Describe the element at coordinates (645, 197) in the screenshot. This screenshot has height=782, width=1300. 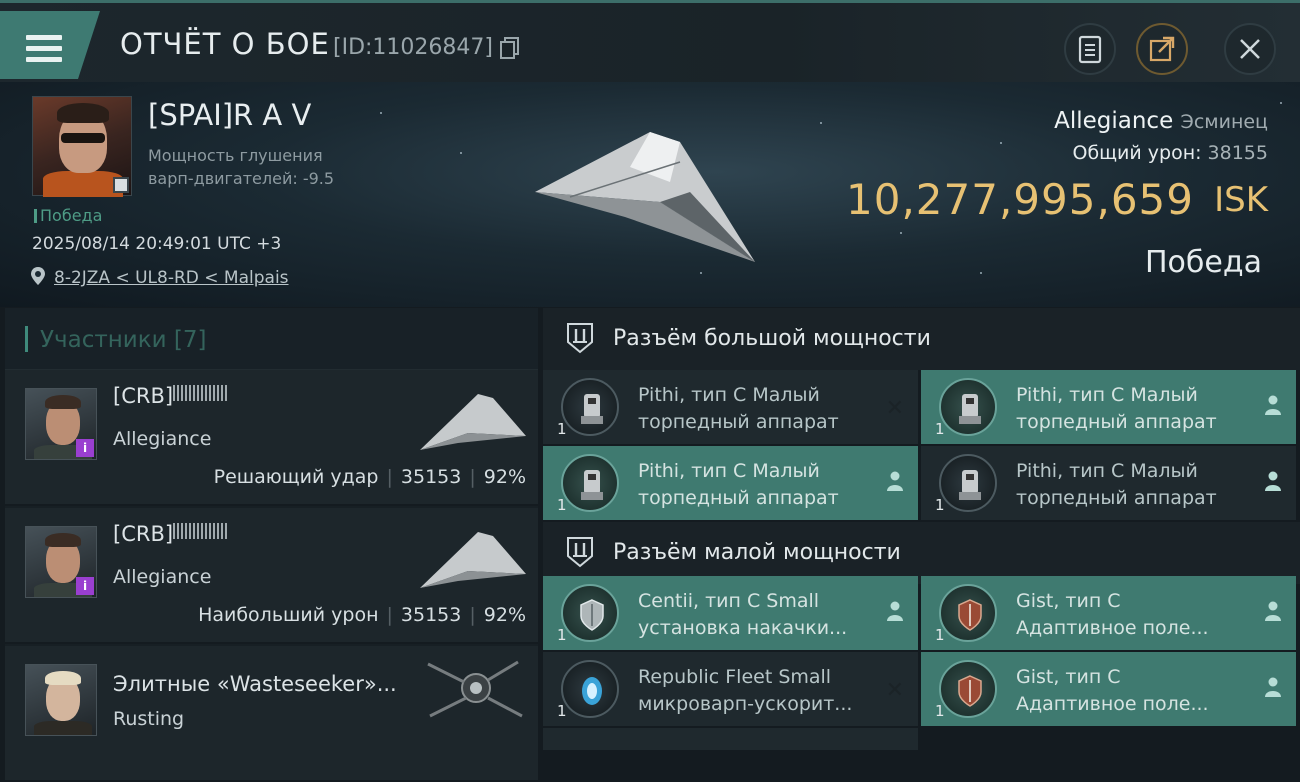
I see `victim-ship-image` at that location.